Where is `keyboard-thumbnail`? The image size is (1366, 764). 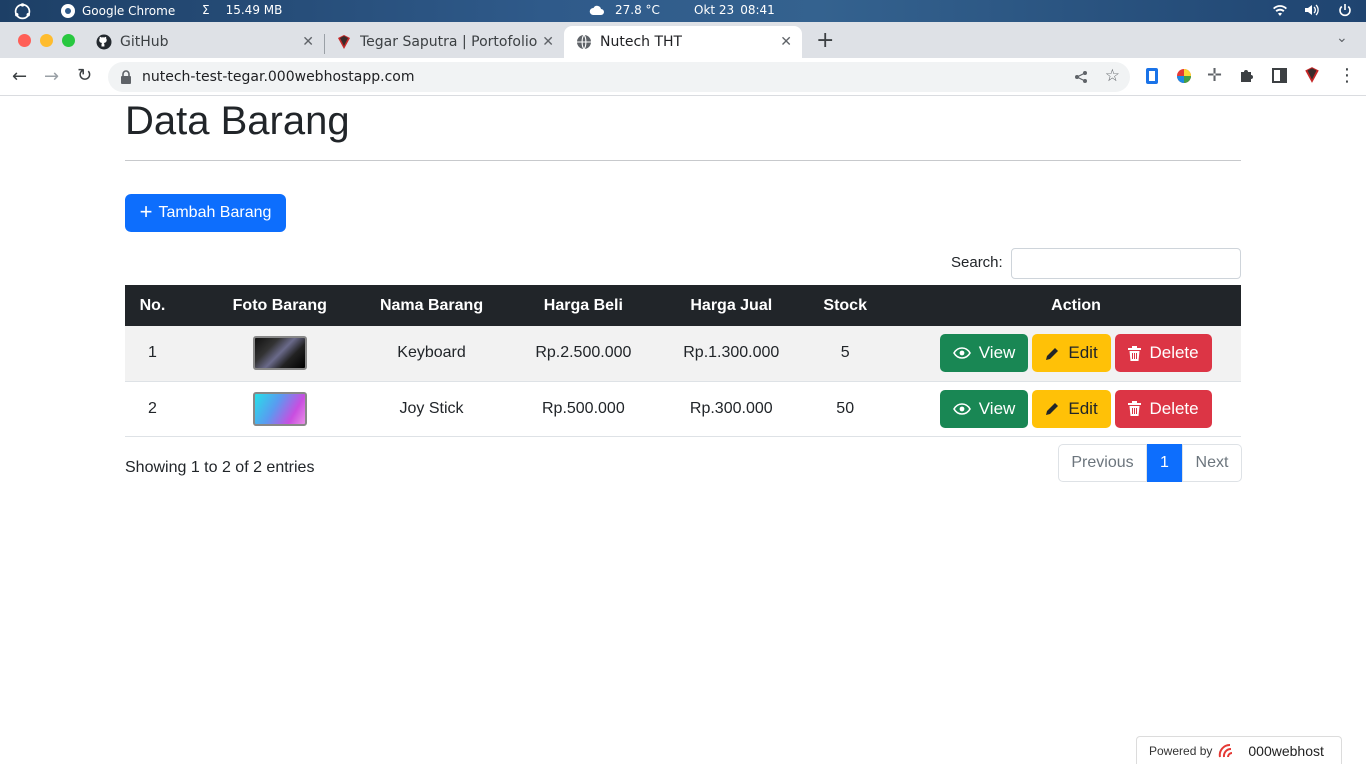 keyboard-thumbnail is located at coordinates (279, 353).